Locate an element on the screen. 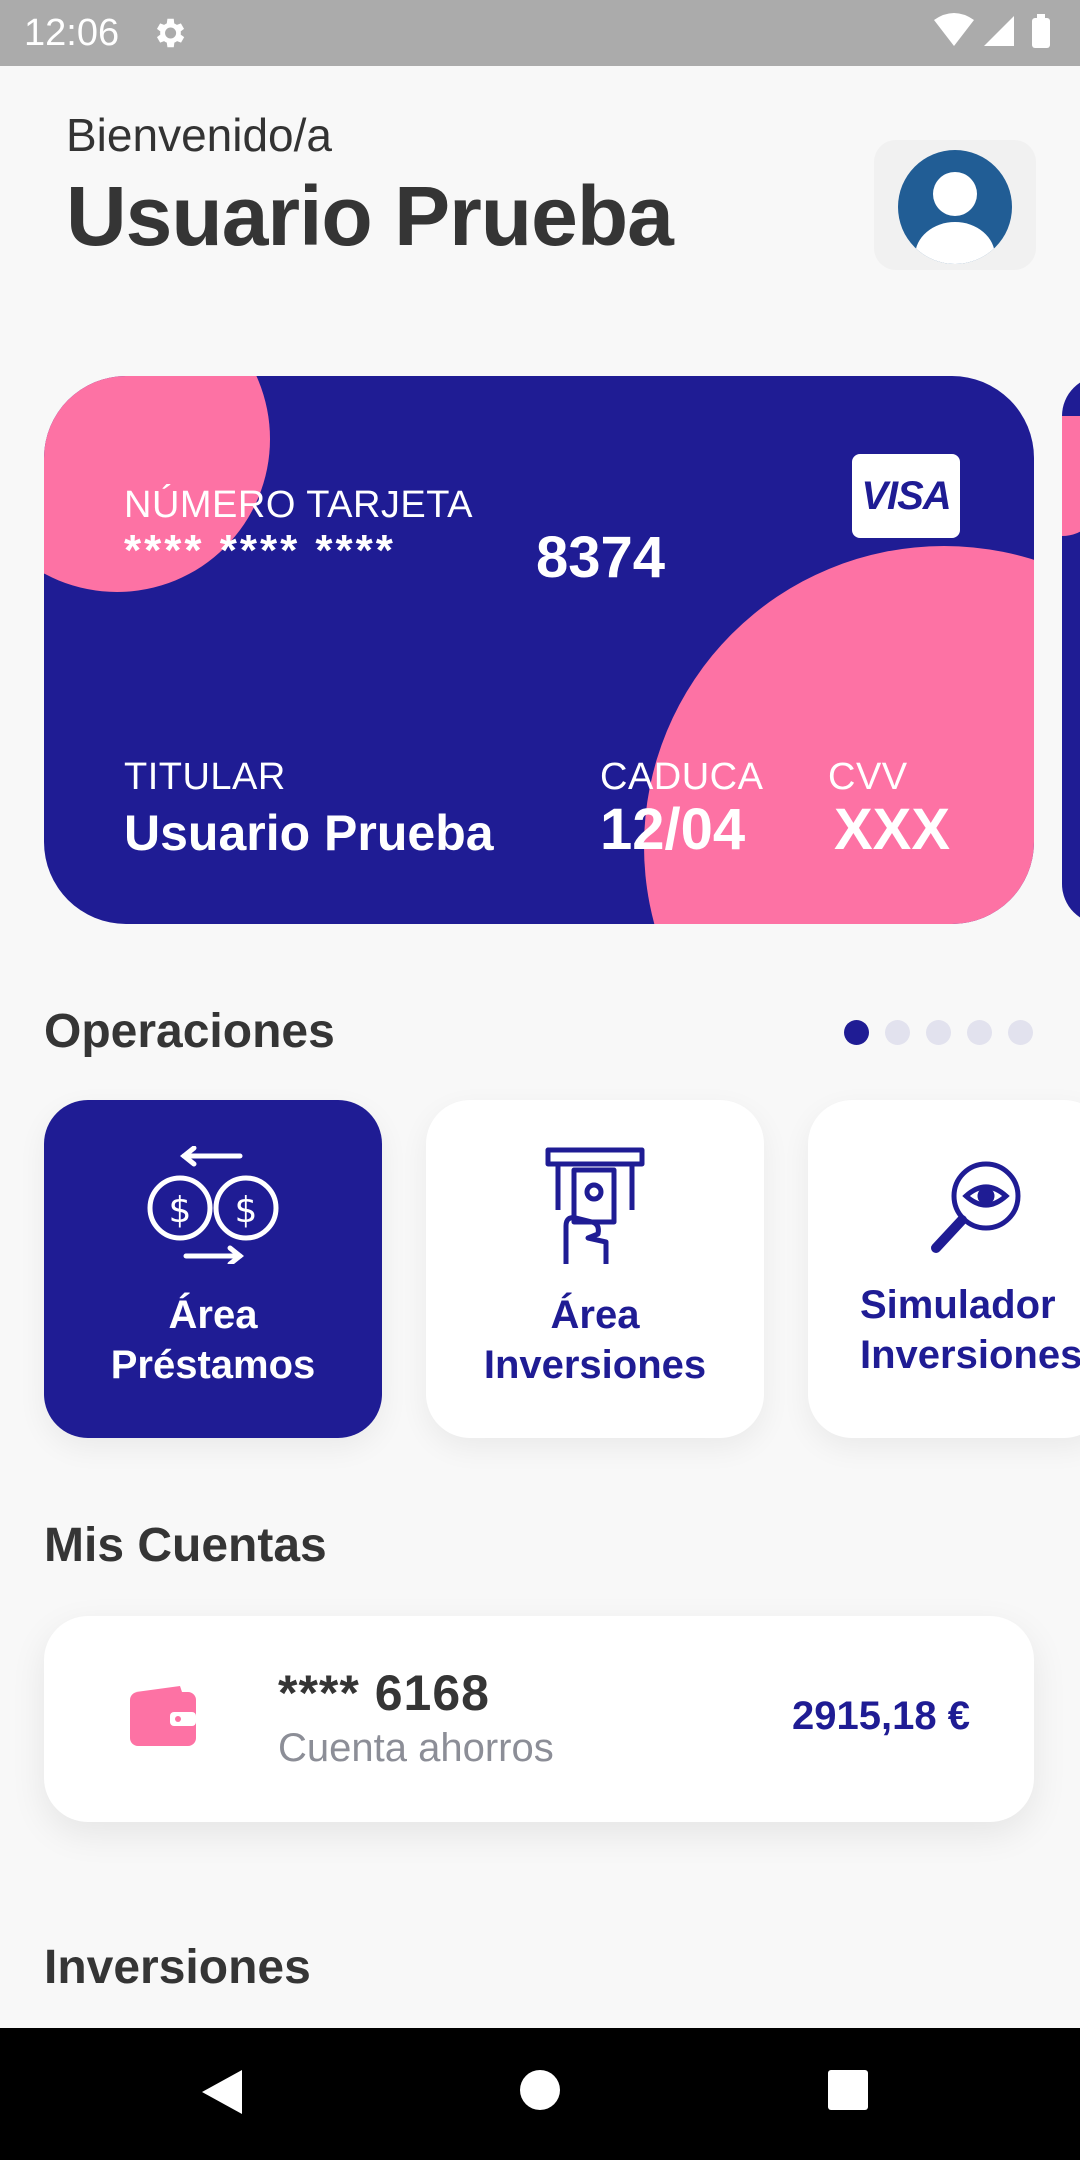 The image size is (1080, 2160). navigation-bar is located at coordinates (540, 2094).